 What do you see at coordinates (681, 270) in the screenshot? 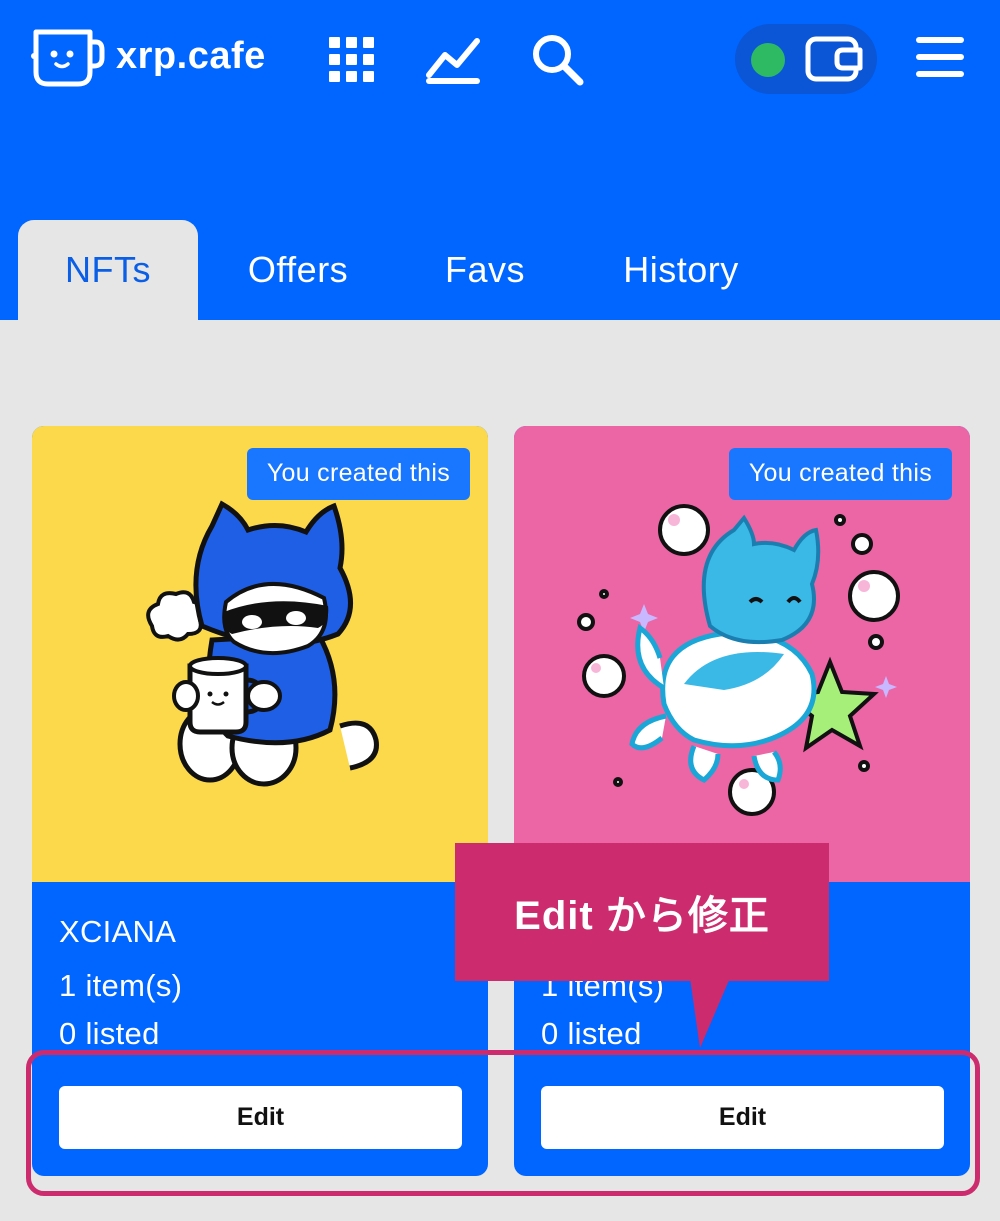
I see `tab-history: History` at bounding box center [681, 270].